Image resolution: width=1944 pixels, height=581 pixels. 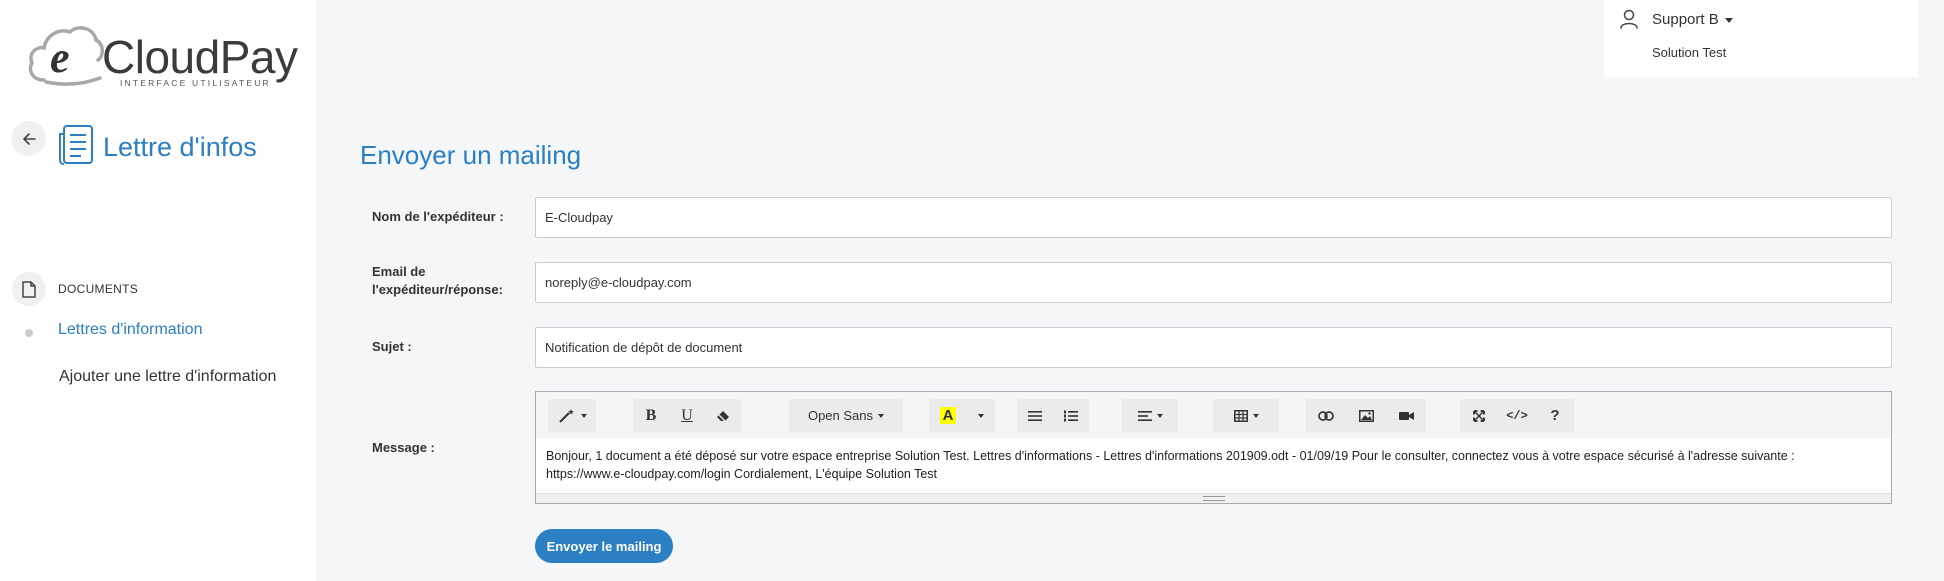 What do you see at coordinates (130, 330) in the screenshot?
I see `sidebar-item-lettres-information: Lettres d'information` at bounding box center [130, 330].